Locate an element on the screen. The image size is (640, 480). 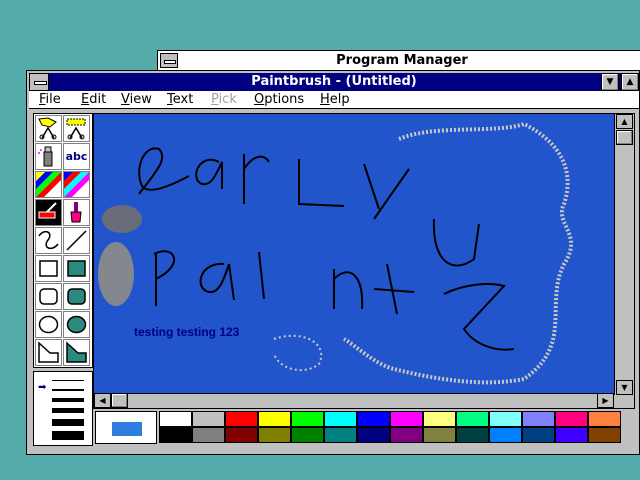
menu-edit: Edit is located at coordinates (93, 99).